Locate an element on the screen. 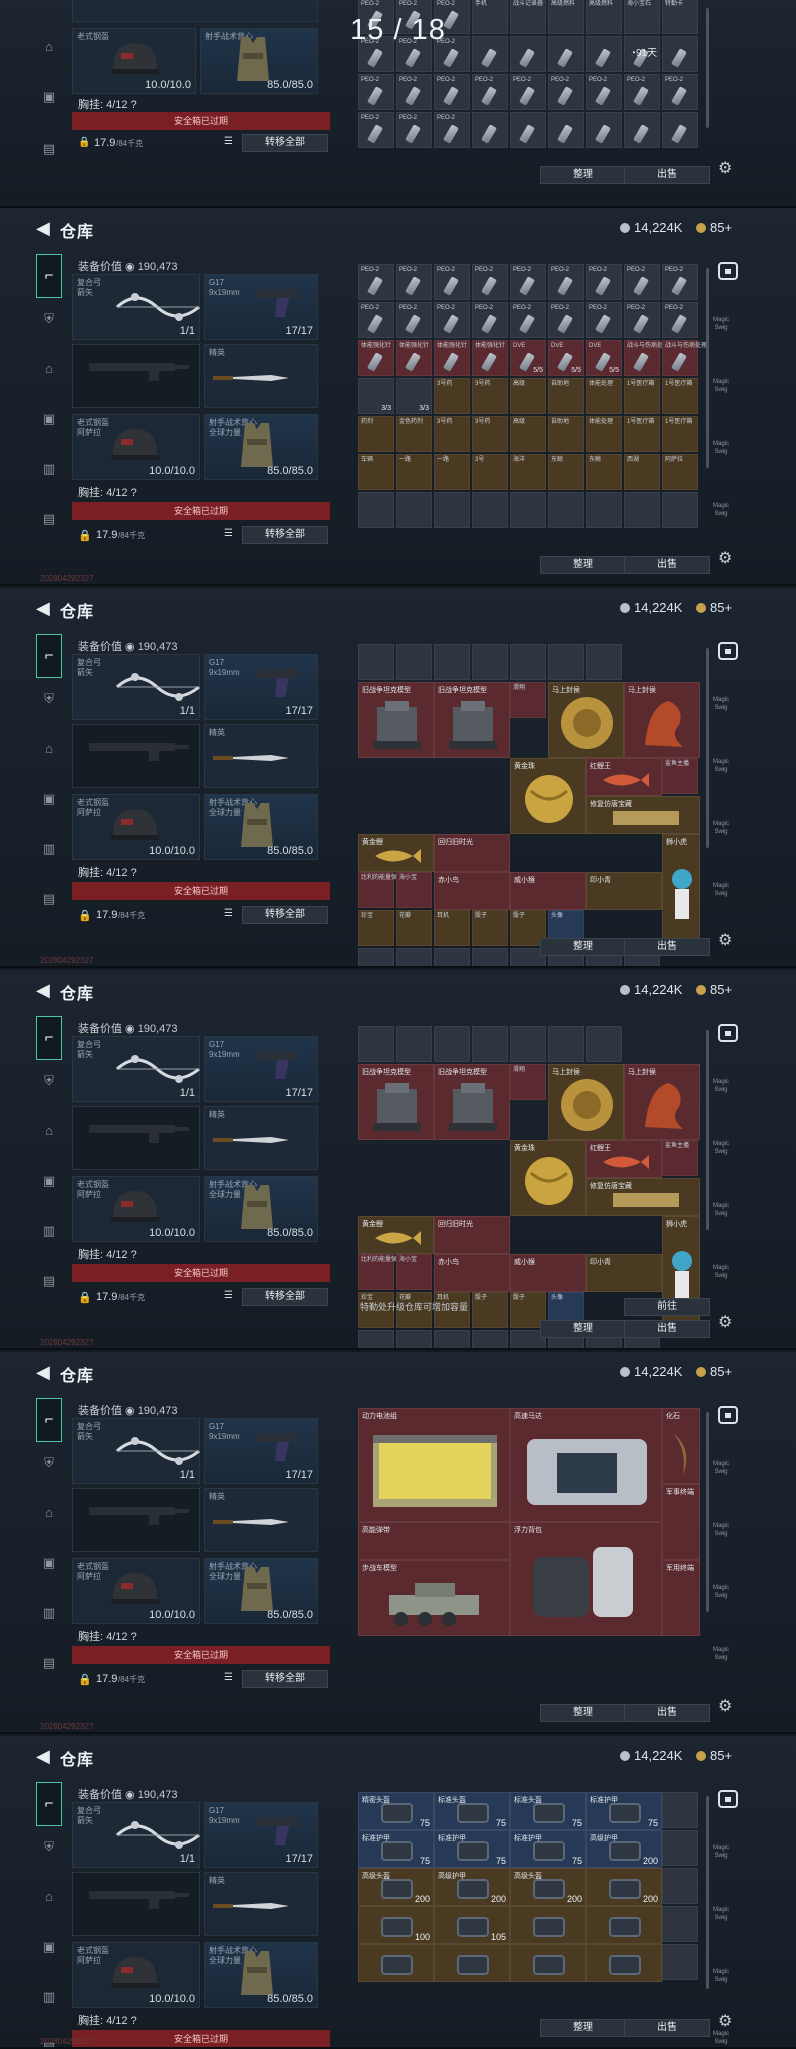 The height and width of the screenshot is (2049, 796). inventory-item: 高级头盔 200 is located at coordinates (548, 1887).